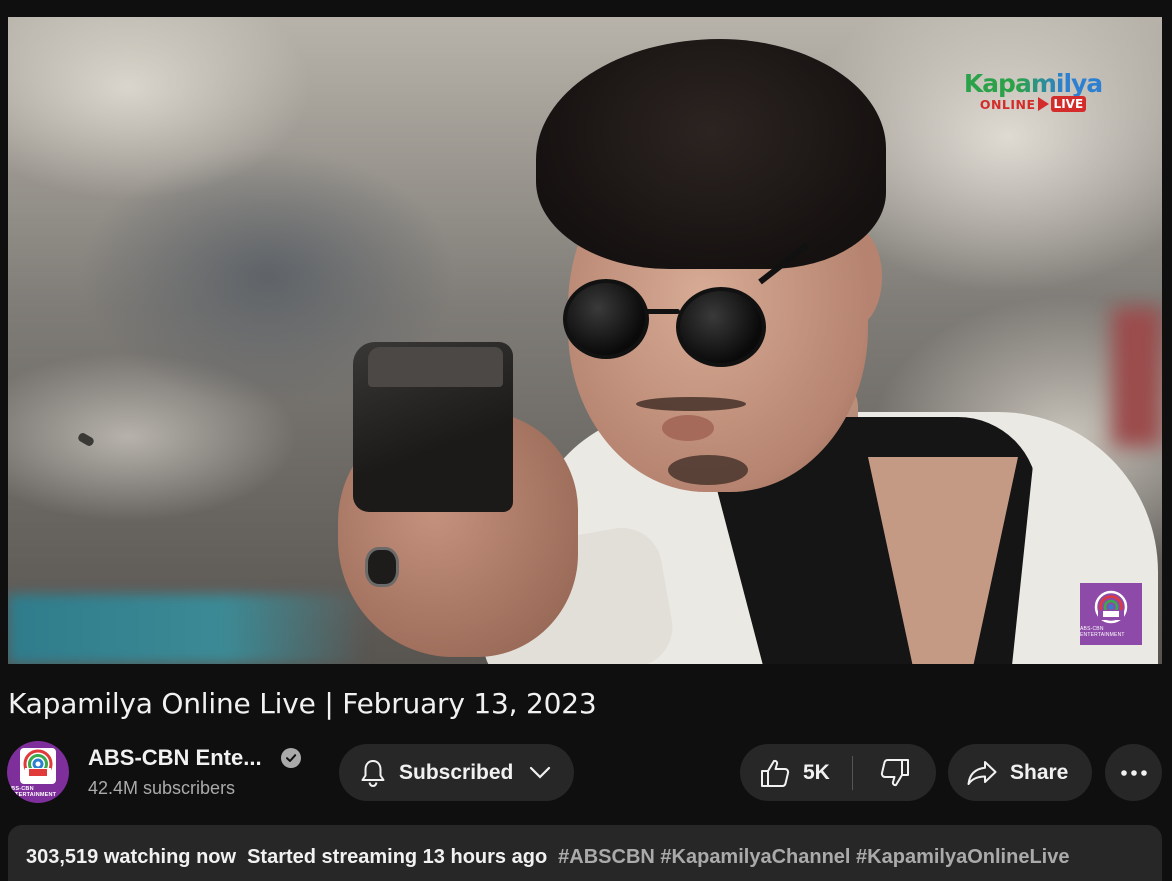 This screenshot has height=881, width=1172. I want to click on subscribed-button: Subscribed, so click(456, 772).